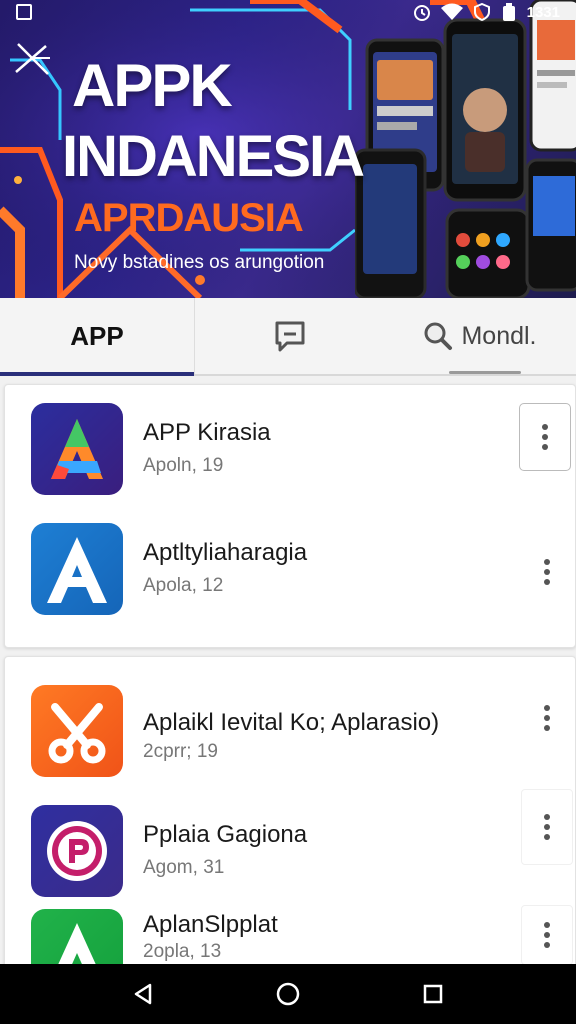 The image size is (576, 1024). What do you see at coordinates (32, 58) in the screenshot?
I see `close-icon` at bounding box center [32, 58].